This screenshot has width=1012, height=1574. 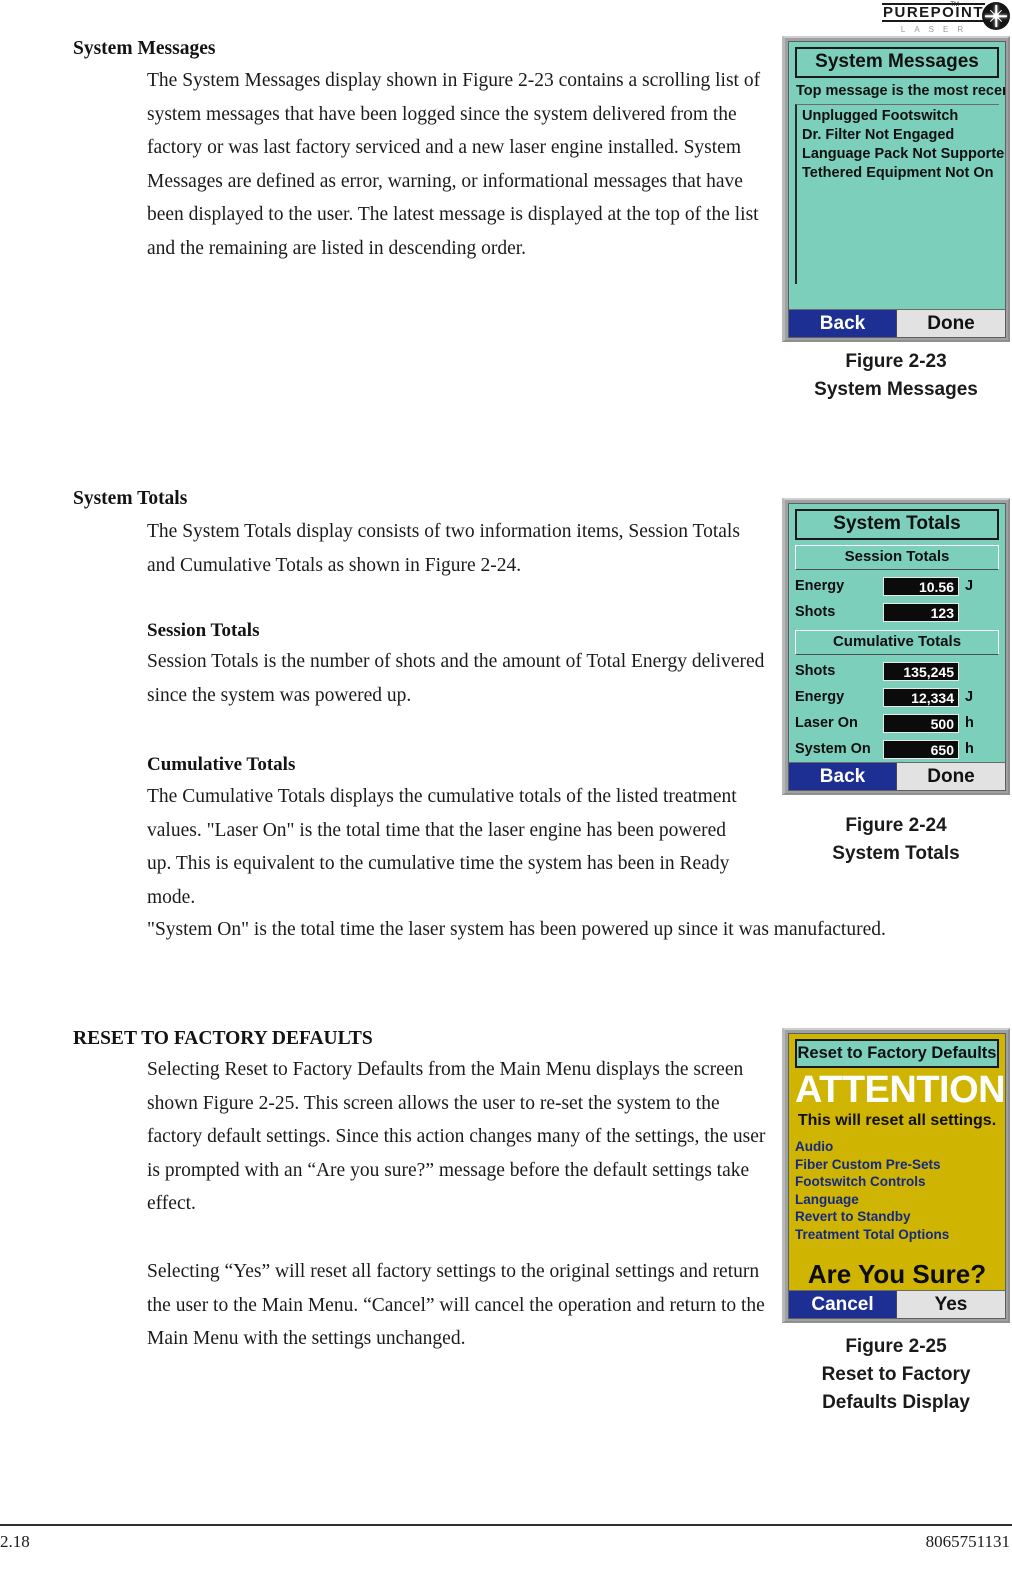 I want to click on figure-caption-line-2: System Totals, so click(x=896, y=853).